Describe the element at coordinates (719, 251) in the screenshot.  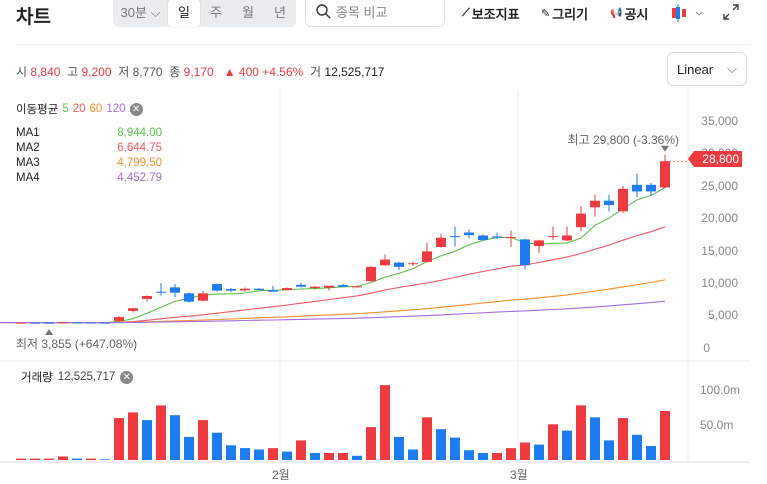
I see `y-tick: 15,000` at that location.